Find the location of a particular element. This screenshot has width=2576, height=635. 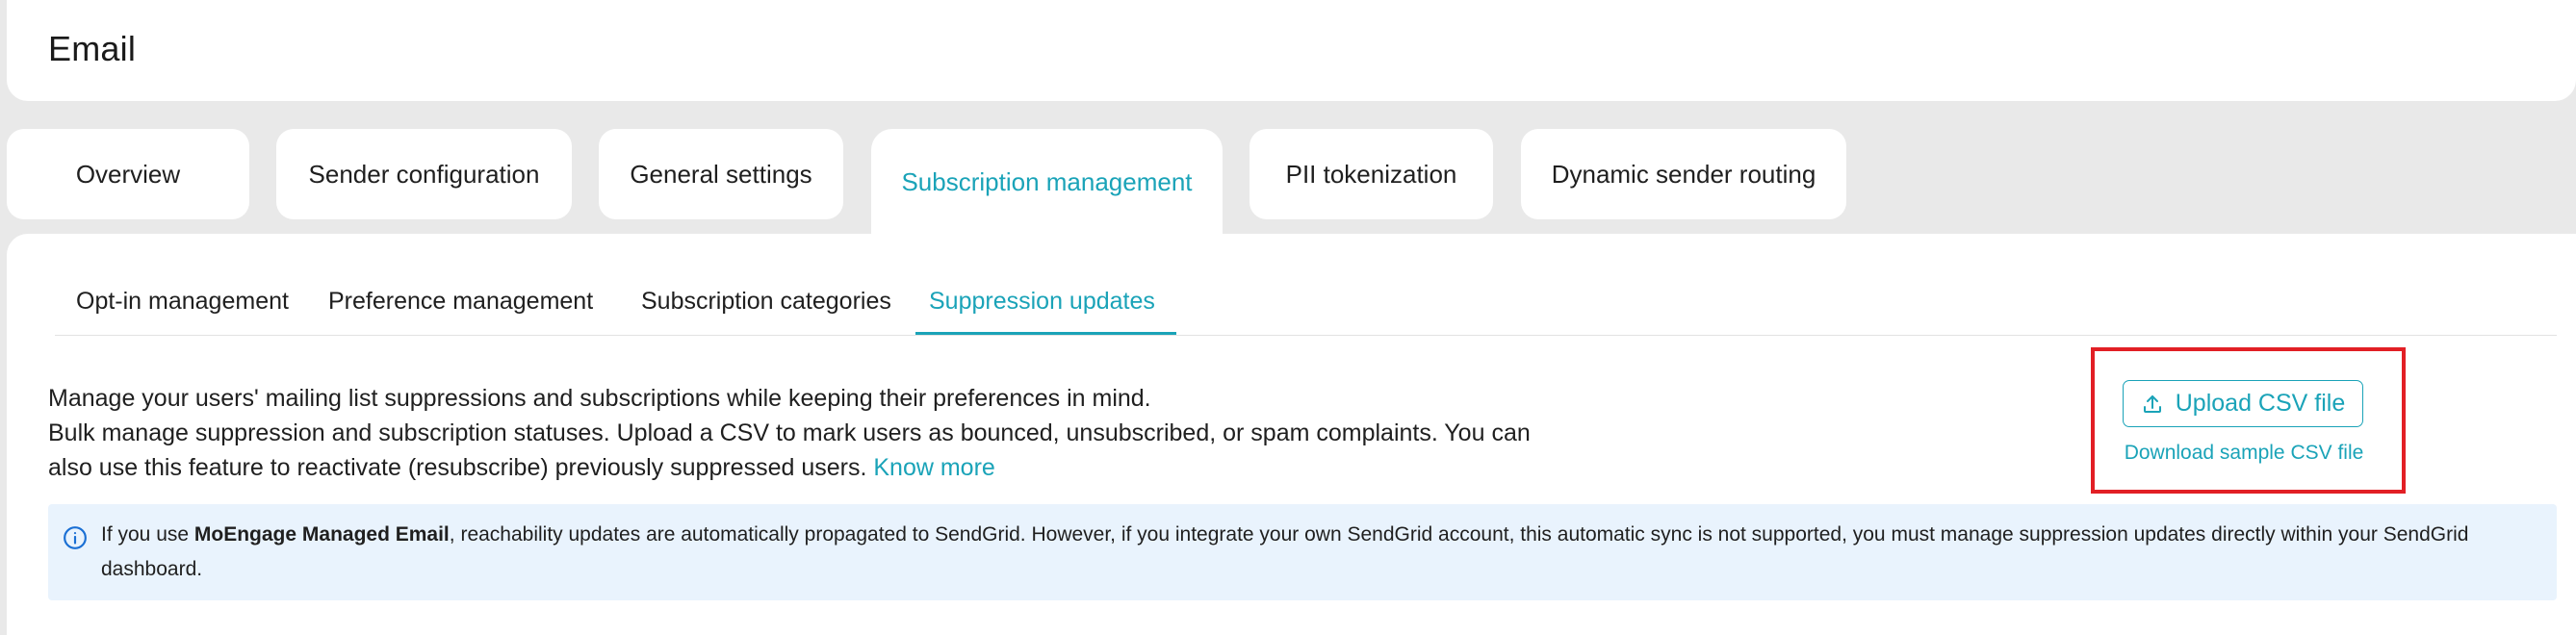

tab-sender-configuration: Sender configuration is located at coordinates (424, 174).